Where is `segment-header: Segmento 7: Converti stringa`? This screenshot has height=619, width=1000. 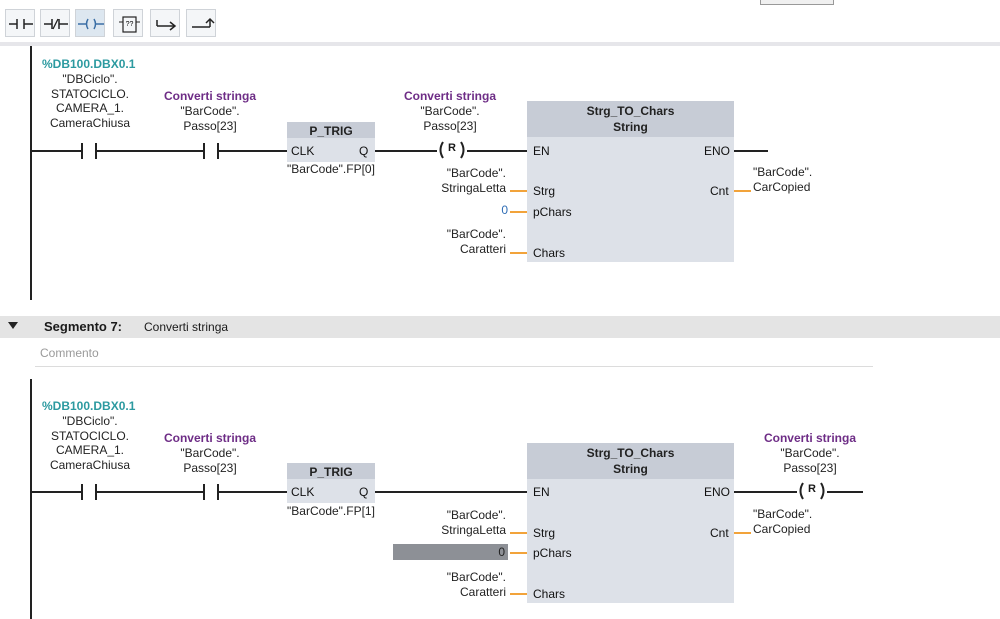 segment-header: Segmento 7: Converti stringa is located at coordinates (500, 327).